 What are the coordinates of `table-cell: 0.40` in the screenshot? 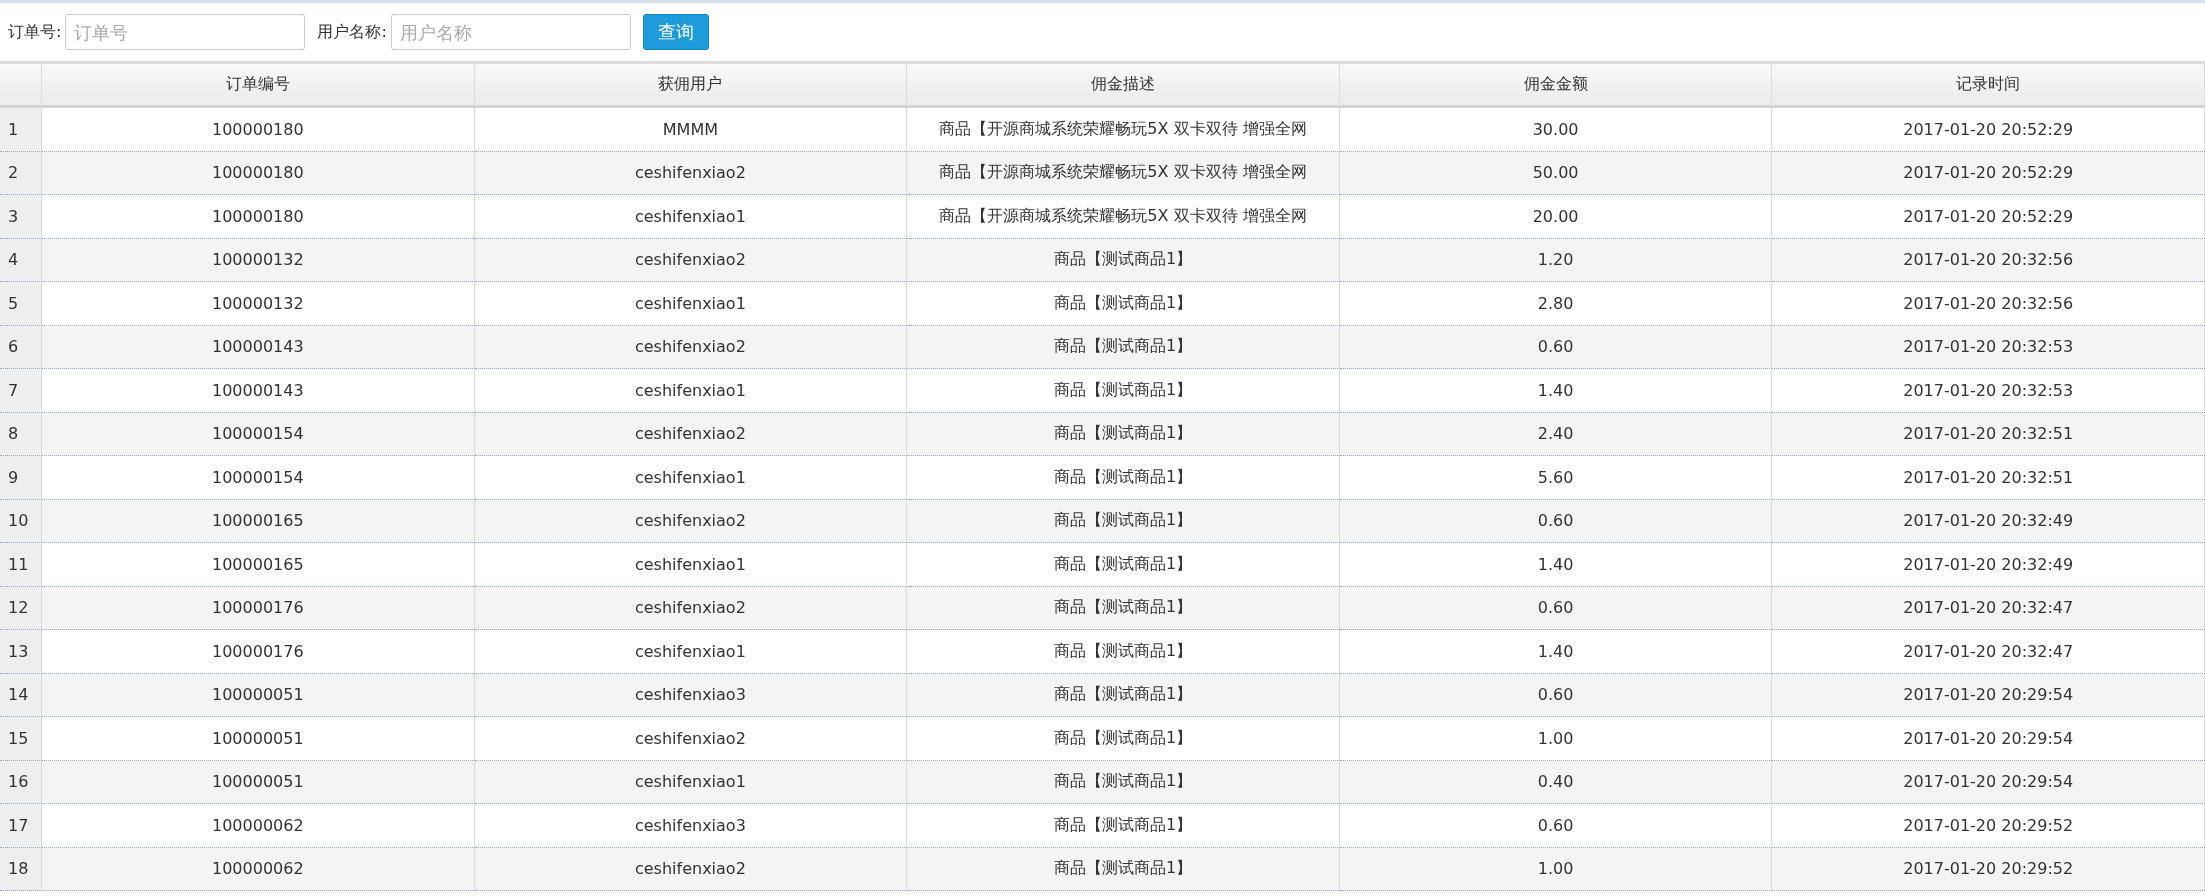 It's located at (1556, 782).